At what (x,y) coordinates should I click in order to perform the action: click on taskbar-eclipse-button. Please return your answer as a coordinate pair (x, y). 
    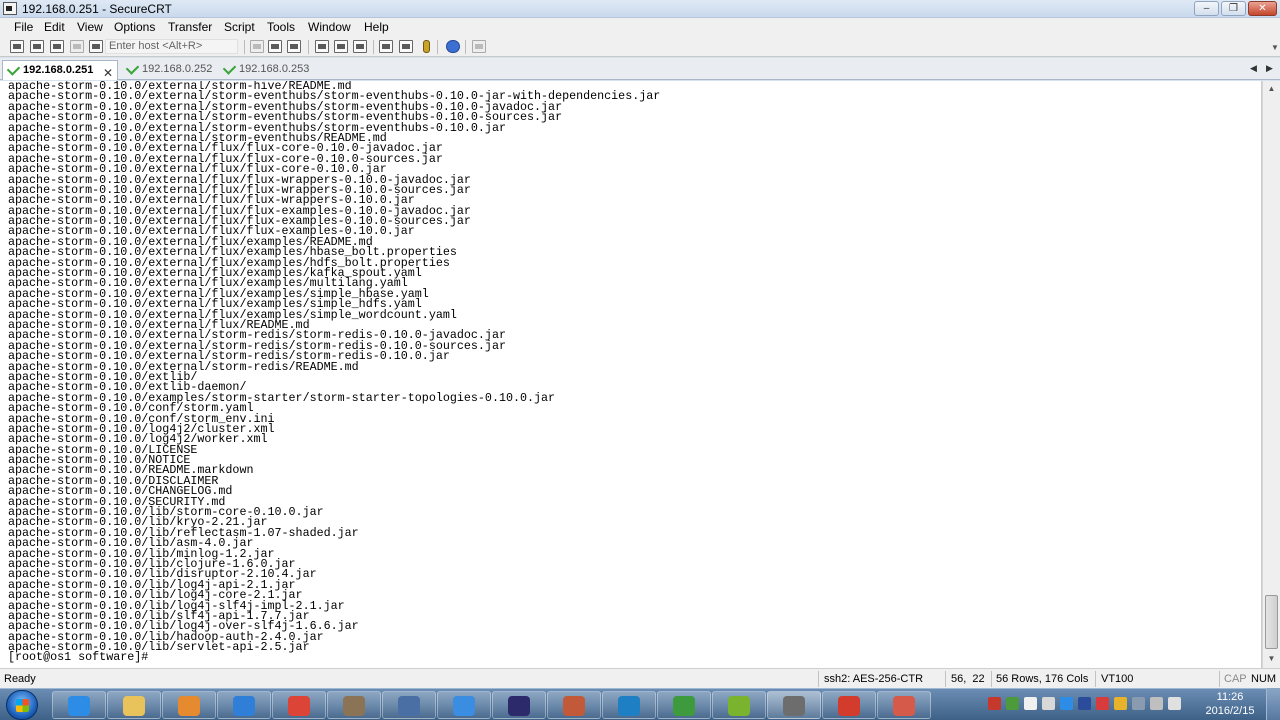
    Looking at the image, I should click on (519, 705).